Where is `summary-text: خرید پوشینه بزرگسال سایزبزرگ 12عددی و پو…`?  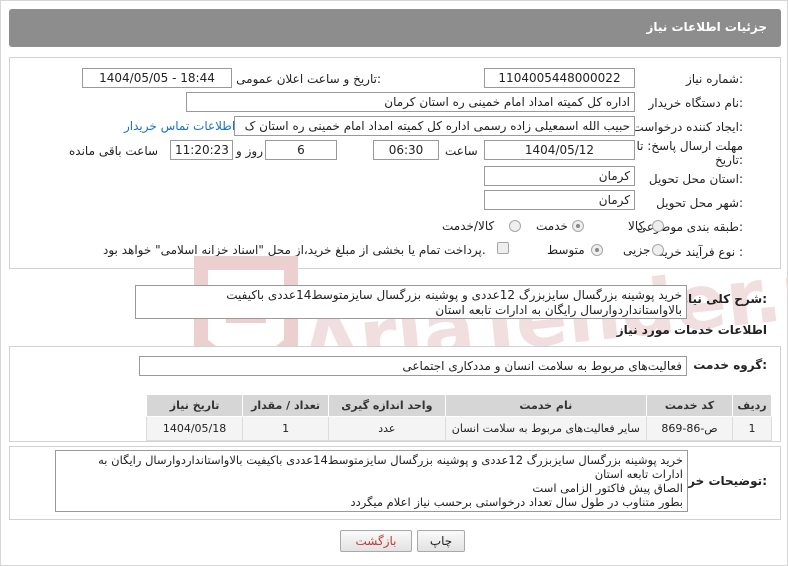 summary-text: خرید پوشینه بزرگسال سایزبزرگ 12عددی و پو… is located at coordinates (454, 302).